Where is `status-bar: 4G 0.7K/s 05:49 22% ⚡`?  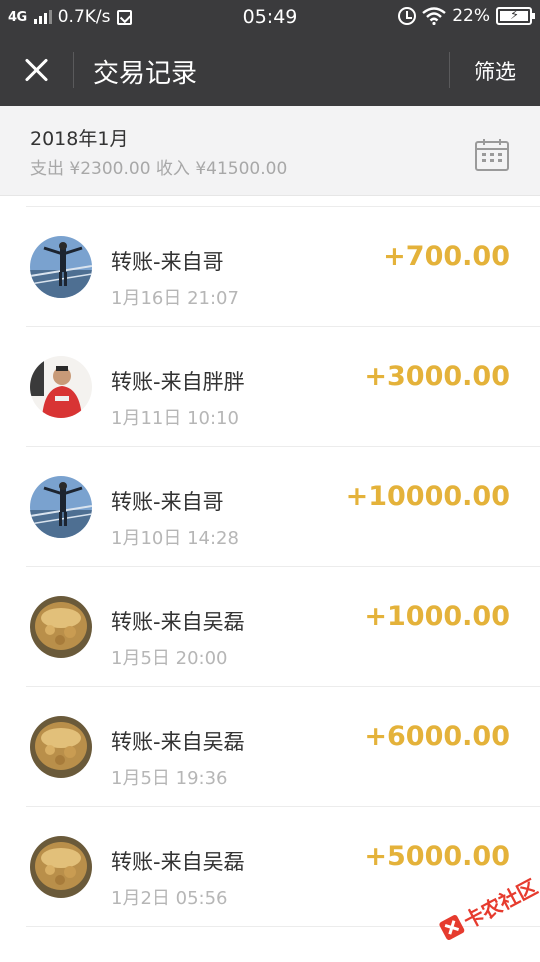 status-bar: 4G 0.7K/s 05:49 22% ⚡ is located at coordinates (270, 17).